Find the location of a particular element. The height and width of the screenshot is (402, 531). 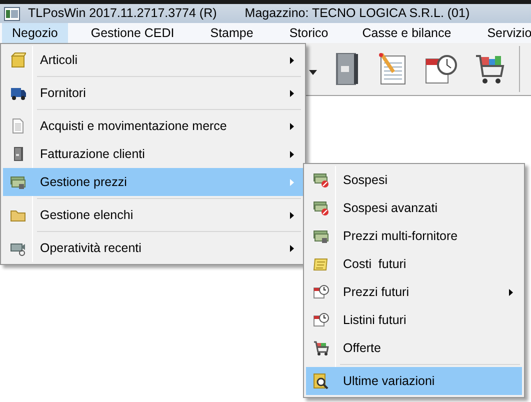

menu-item: Sospesi avanzati is located at coordinates (414, 208).